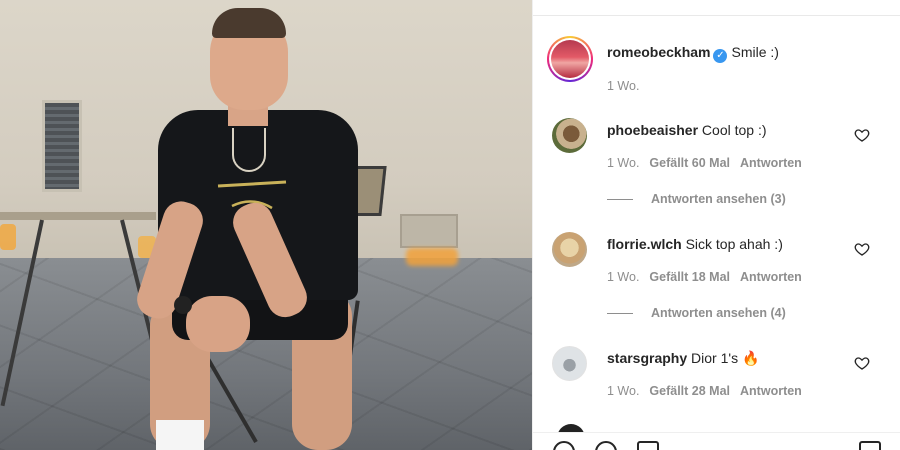 Image resolution: width=900 pixels, height=450 pixels. Describe the element at coordinates (429, 231) in the screenshot. I see `photo-wall-vent` at that location.